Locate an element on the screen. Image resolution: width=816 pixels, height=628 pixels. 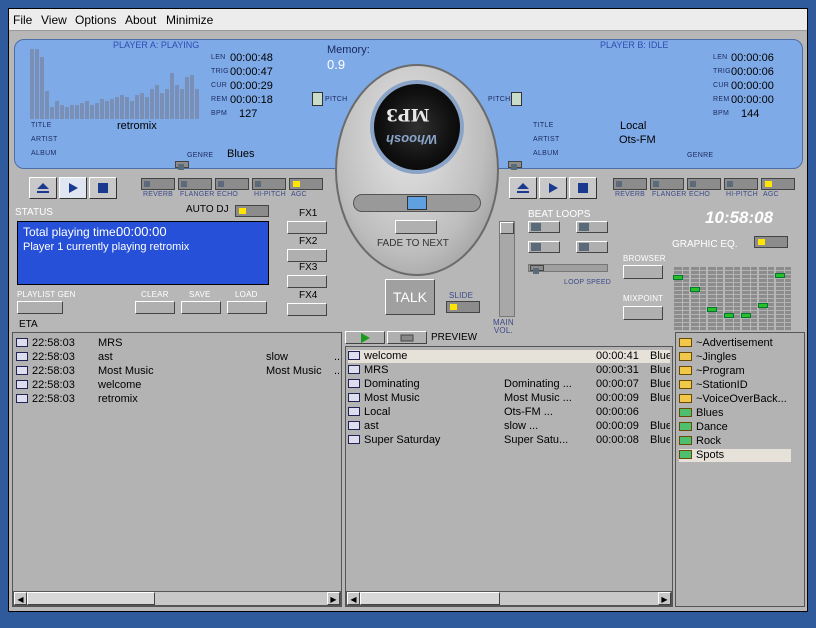
player-b-pitch-button is located at coordinates (516, 99).